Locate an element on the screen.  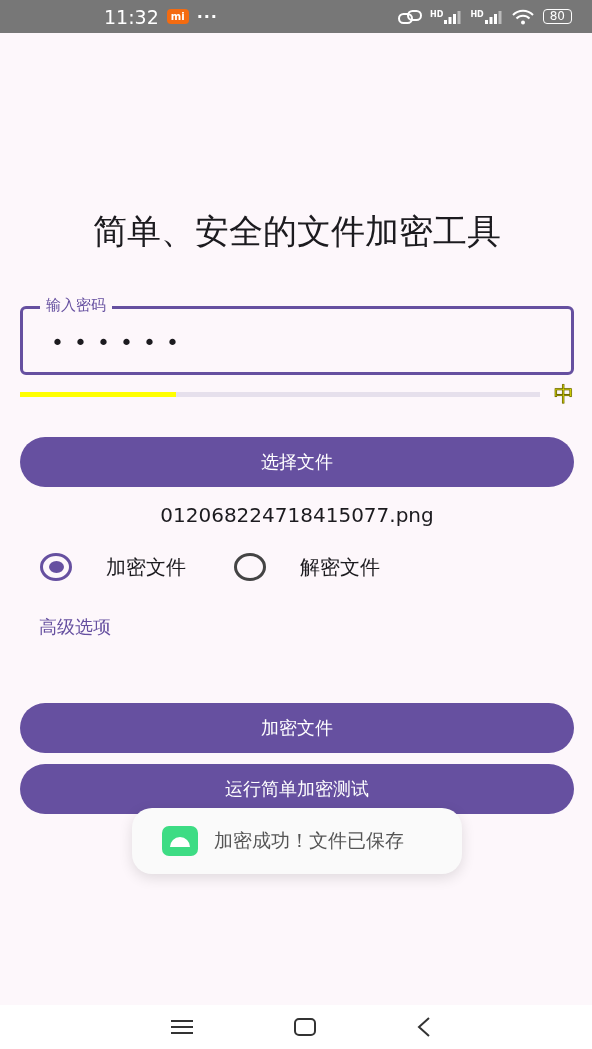
home-icon is located at coordinates (305, 1027).